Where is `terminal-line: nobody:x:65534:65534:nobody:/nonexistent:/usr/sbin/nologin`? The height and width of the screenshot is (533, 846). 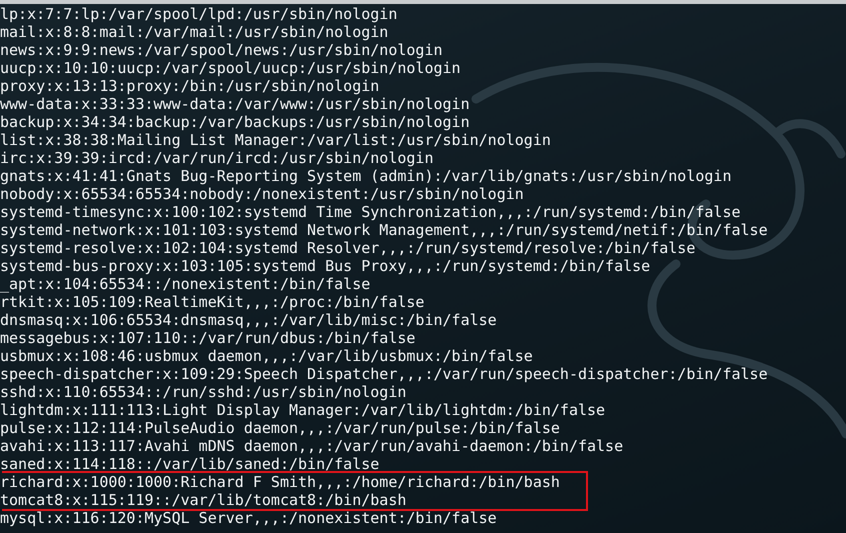 terminal-line: nobody:x:65534:65534:nobody:/nonexistent:/usr/sbin/nologin is located at coordinates (262, 194).